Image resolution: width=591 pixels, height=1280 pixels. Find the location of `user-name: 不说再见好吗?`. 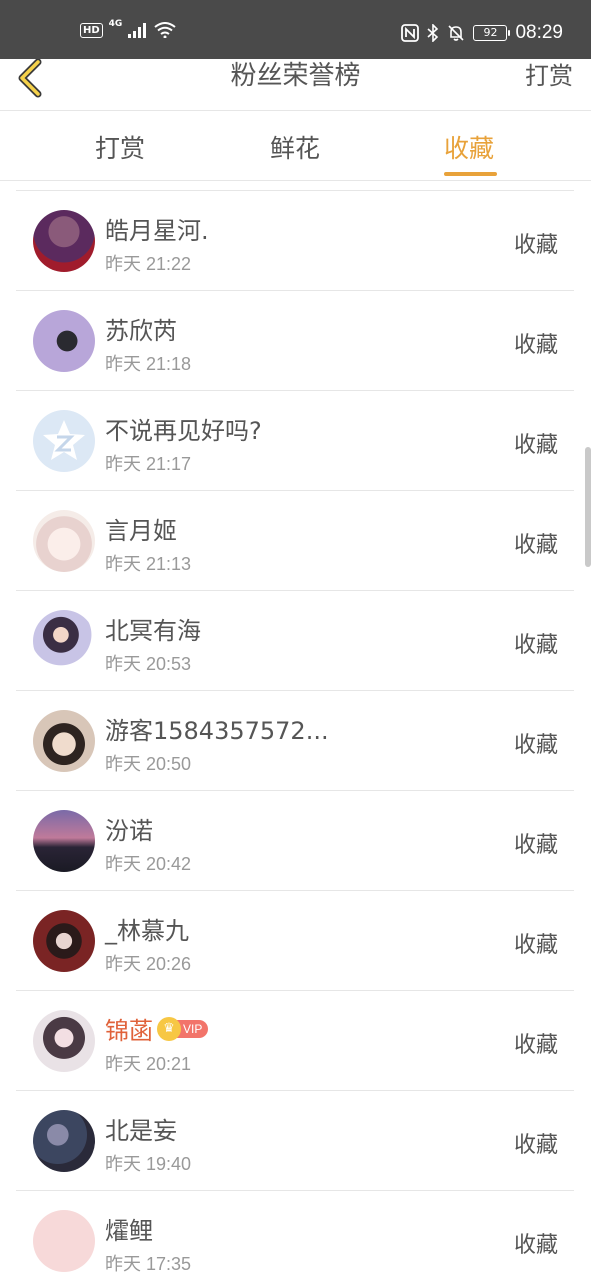

user-name: 不说再见好吗? is located at coordinates (183, 431).